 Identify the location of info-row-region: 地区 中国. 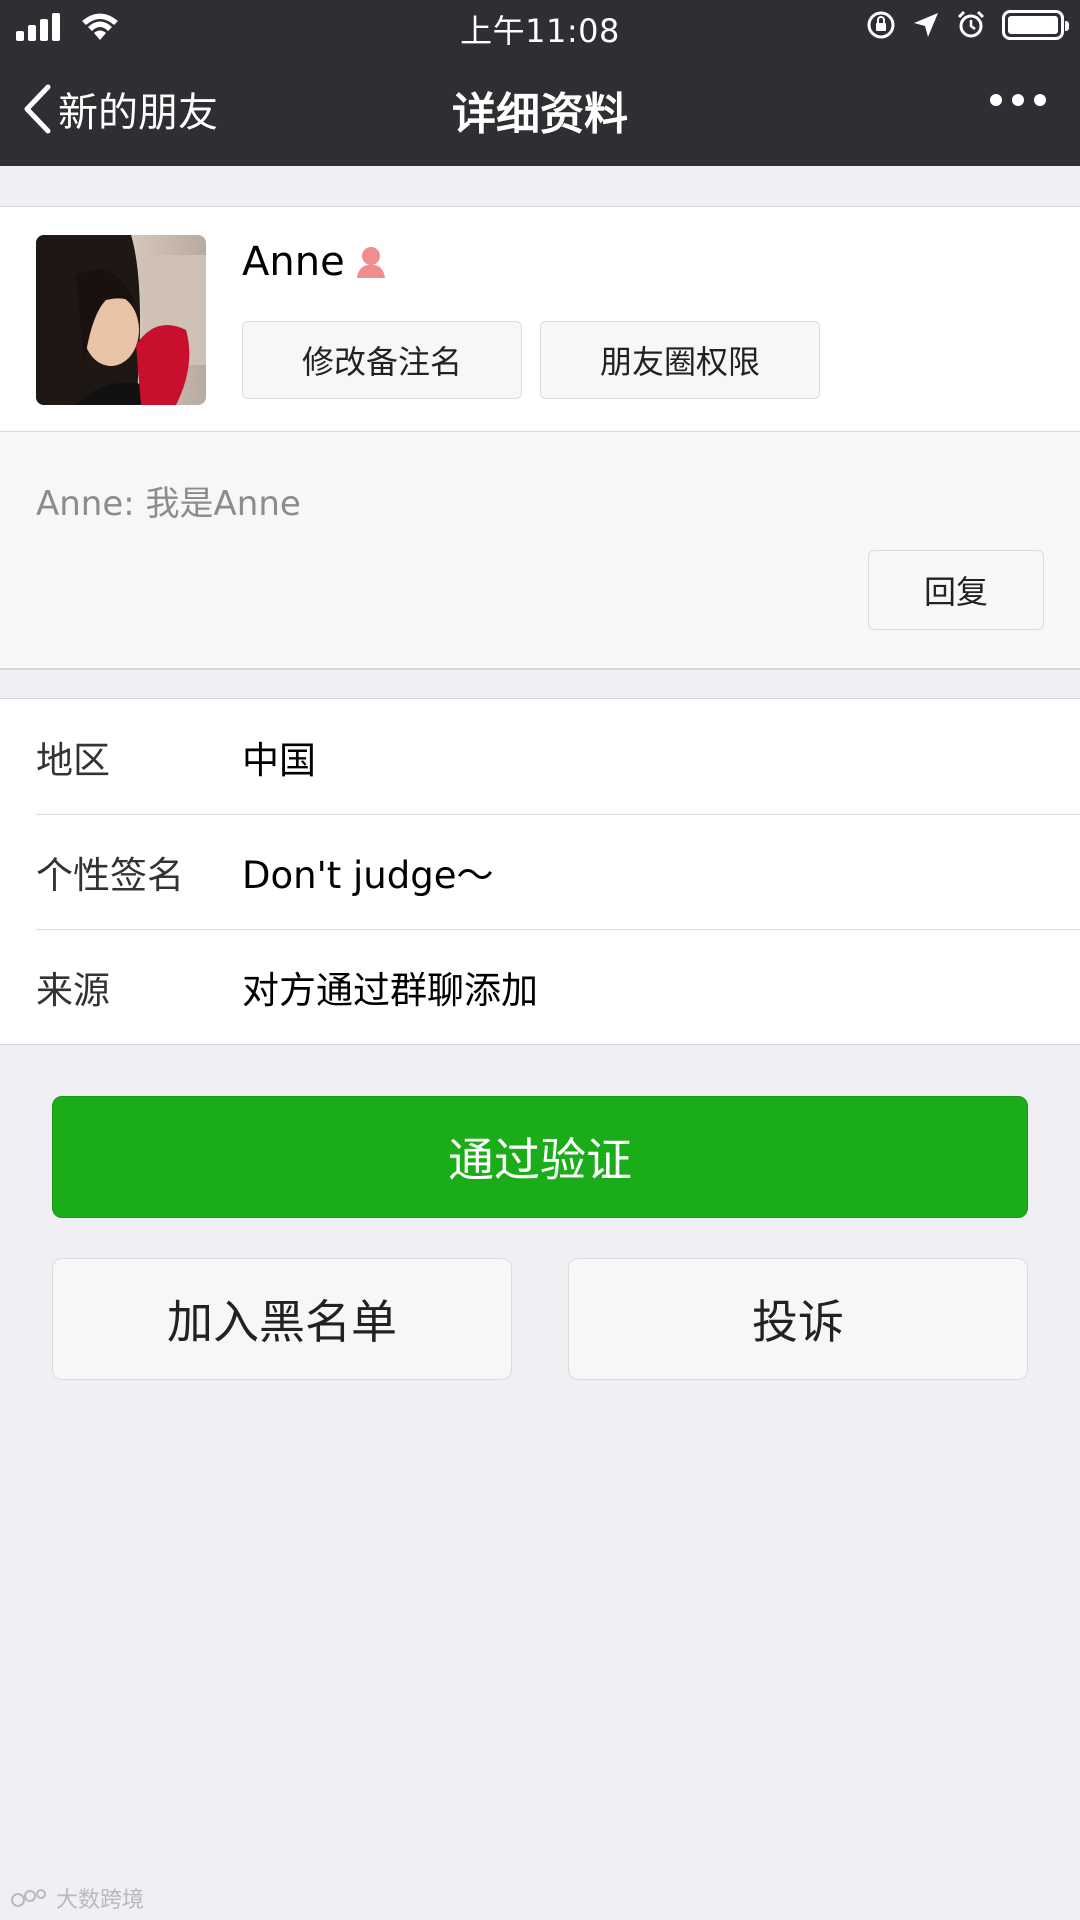
(540, 756).